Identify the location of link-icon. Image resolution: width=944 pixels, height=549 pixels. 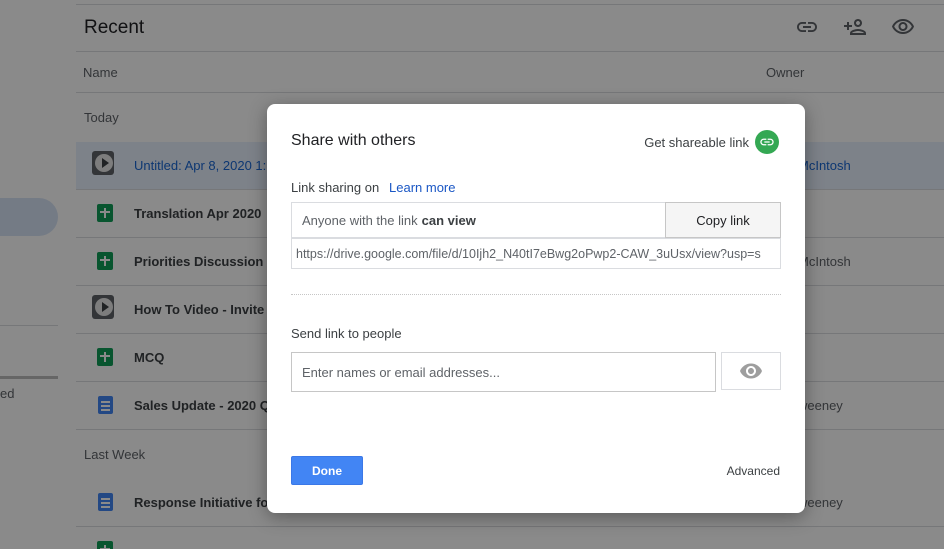
(767, 142).